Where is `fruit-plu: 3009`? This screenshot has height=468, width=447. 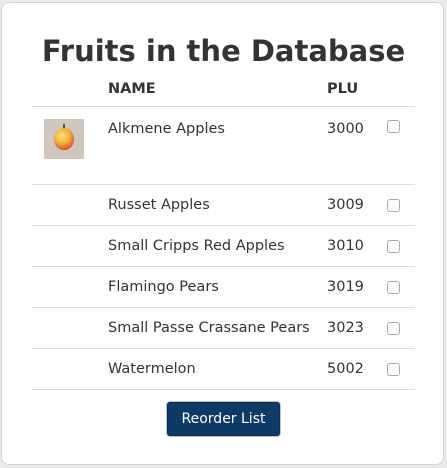
fruit-plu: 3009 is located at coordinates (357, 205).